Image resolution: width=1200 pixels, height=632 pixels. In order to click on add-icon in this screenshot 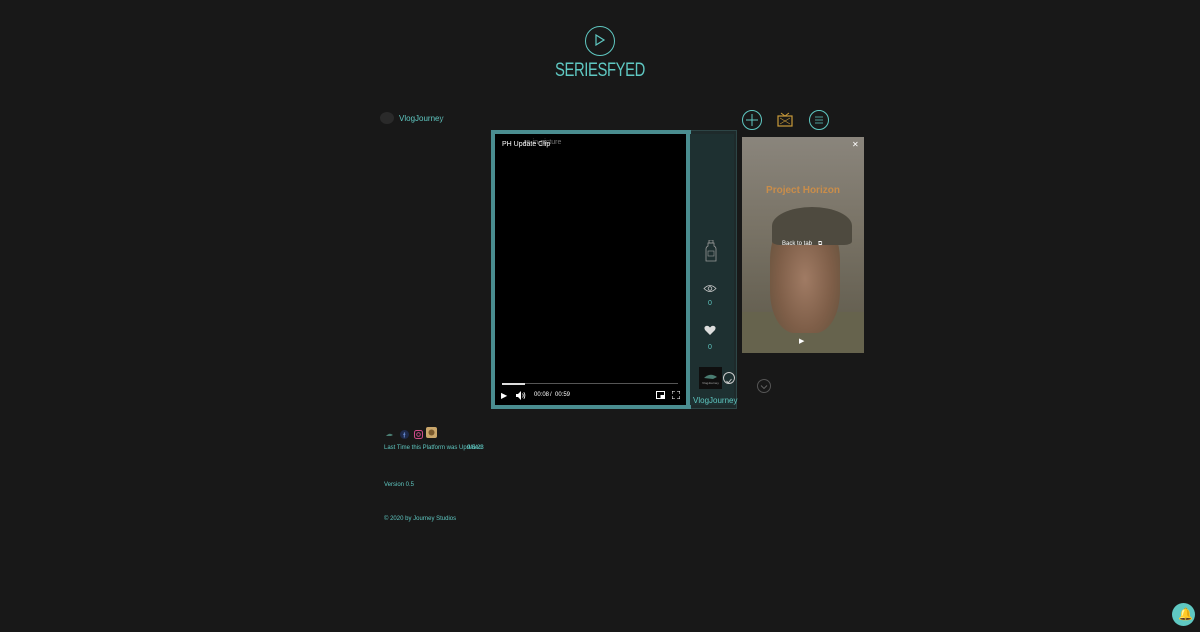, I will do `click(752, 120)`.